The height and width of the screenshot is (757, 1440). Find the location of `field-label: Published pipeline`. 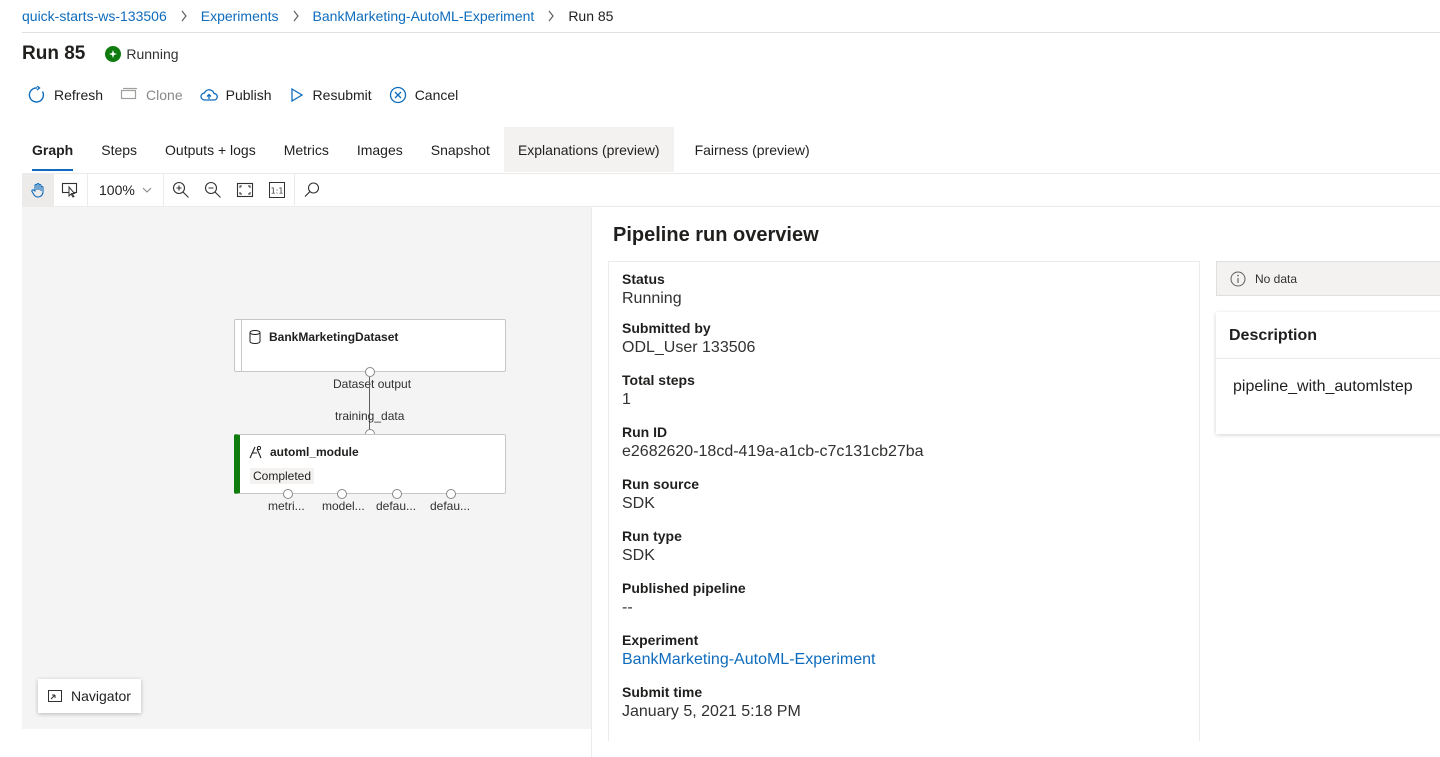

field-label: Published pipeline is located at coordinates (684, 588).